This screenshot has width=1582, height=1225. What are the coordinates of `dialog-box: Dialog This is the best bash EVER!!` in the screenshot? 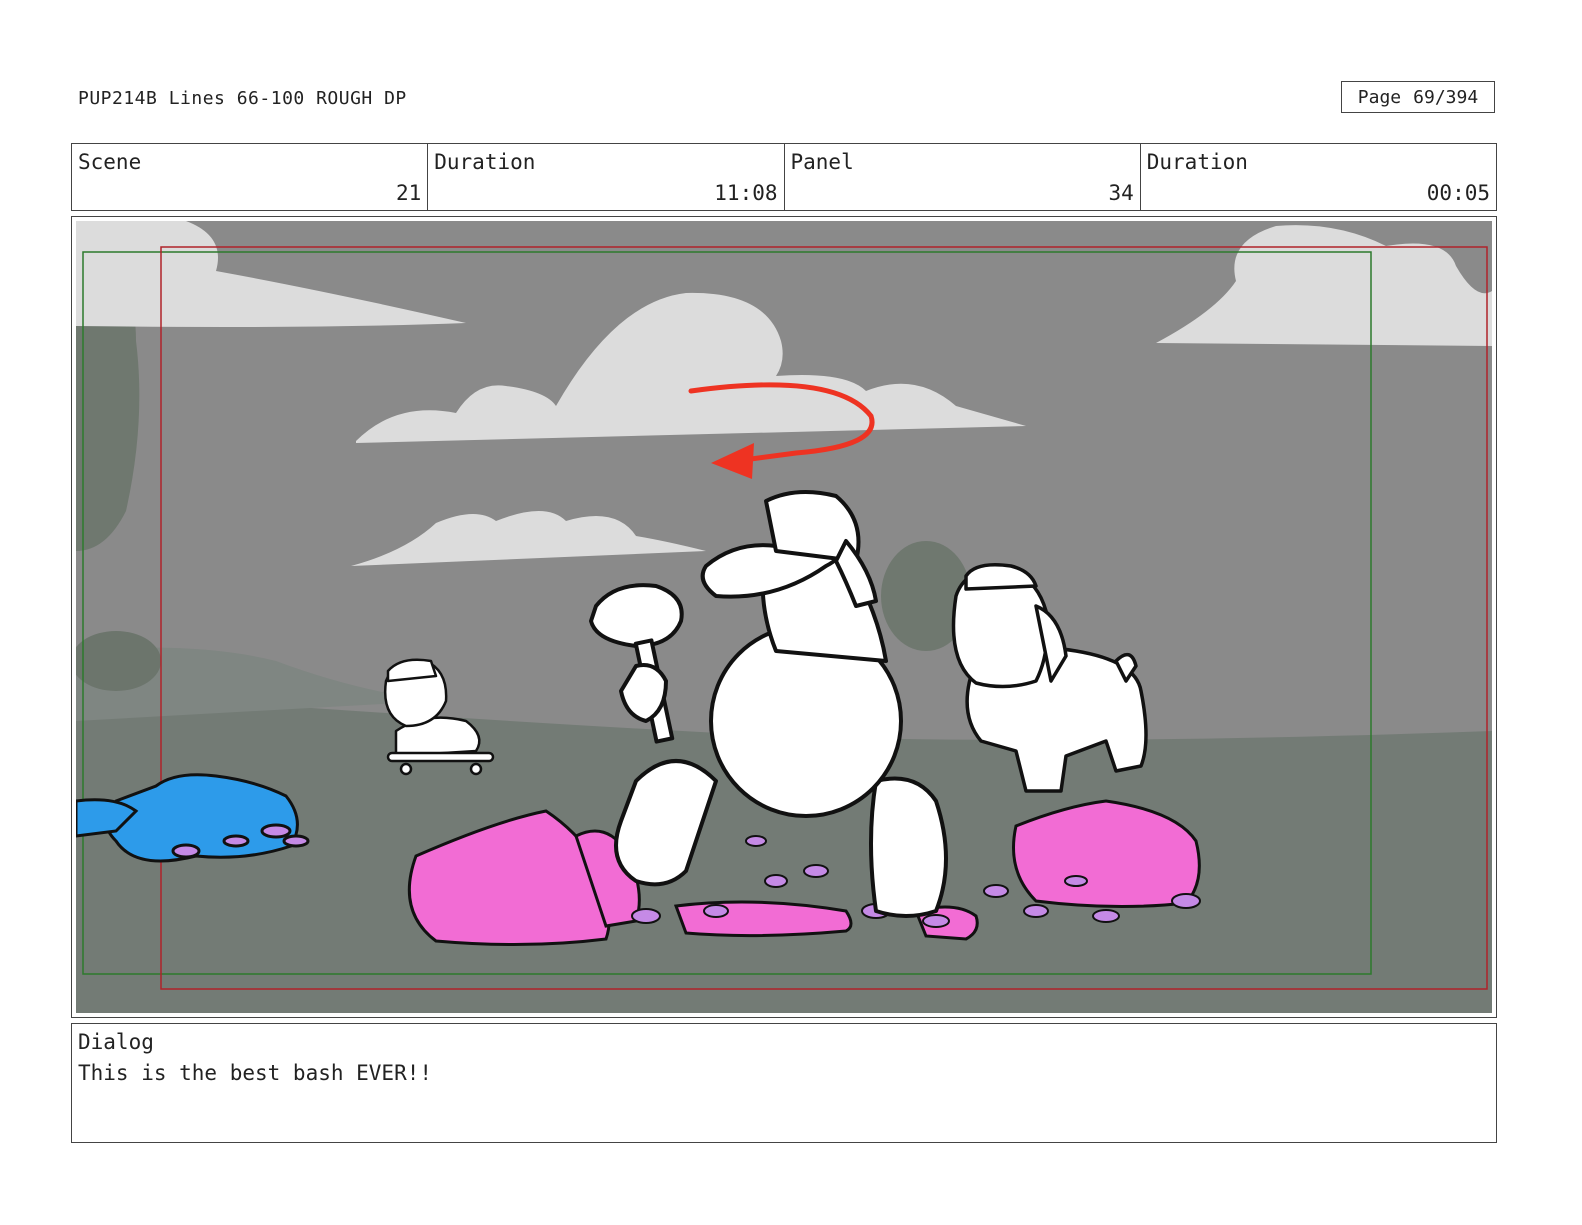 It's located at (784, 1083).